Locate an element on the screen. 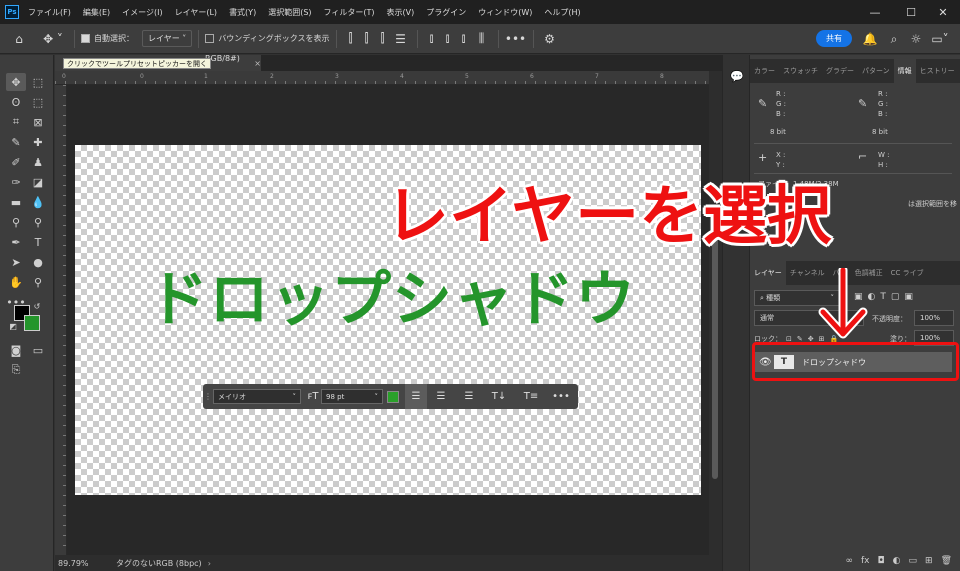 This screenshot has width=960, height=571. text-orientation-icon: T↓ is located at coordinates (499, 396).